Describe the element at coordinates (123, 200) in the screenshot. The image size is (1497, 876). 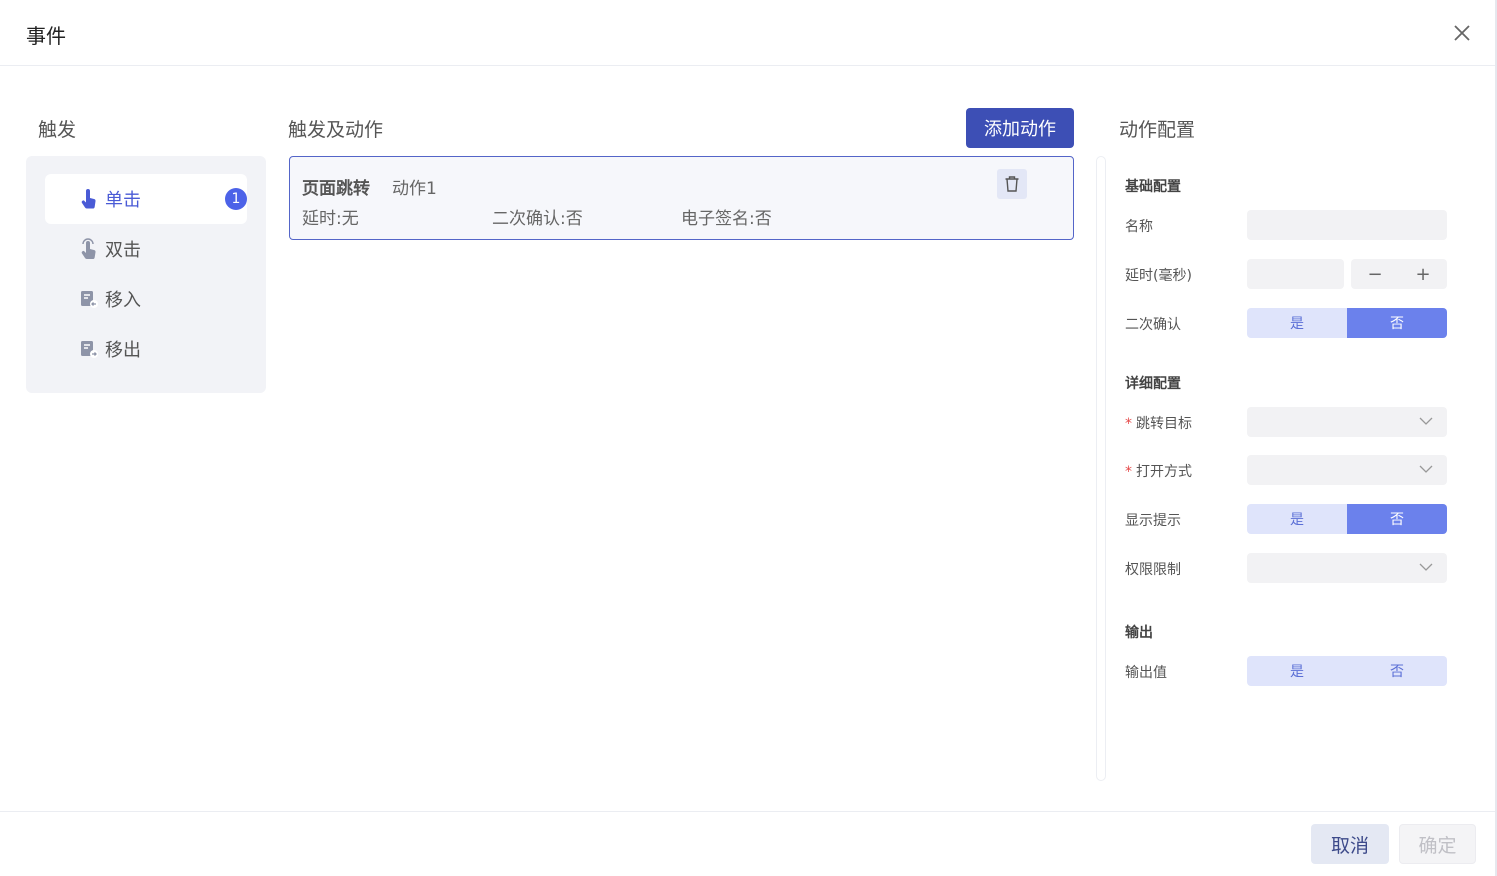
I see `trigger-label: 单击` at that location.